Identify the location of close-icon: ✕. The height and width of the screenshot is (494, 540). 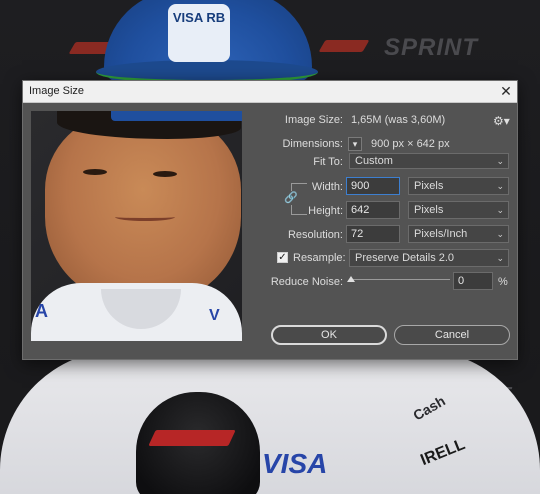
(506, 91).